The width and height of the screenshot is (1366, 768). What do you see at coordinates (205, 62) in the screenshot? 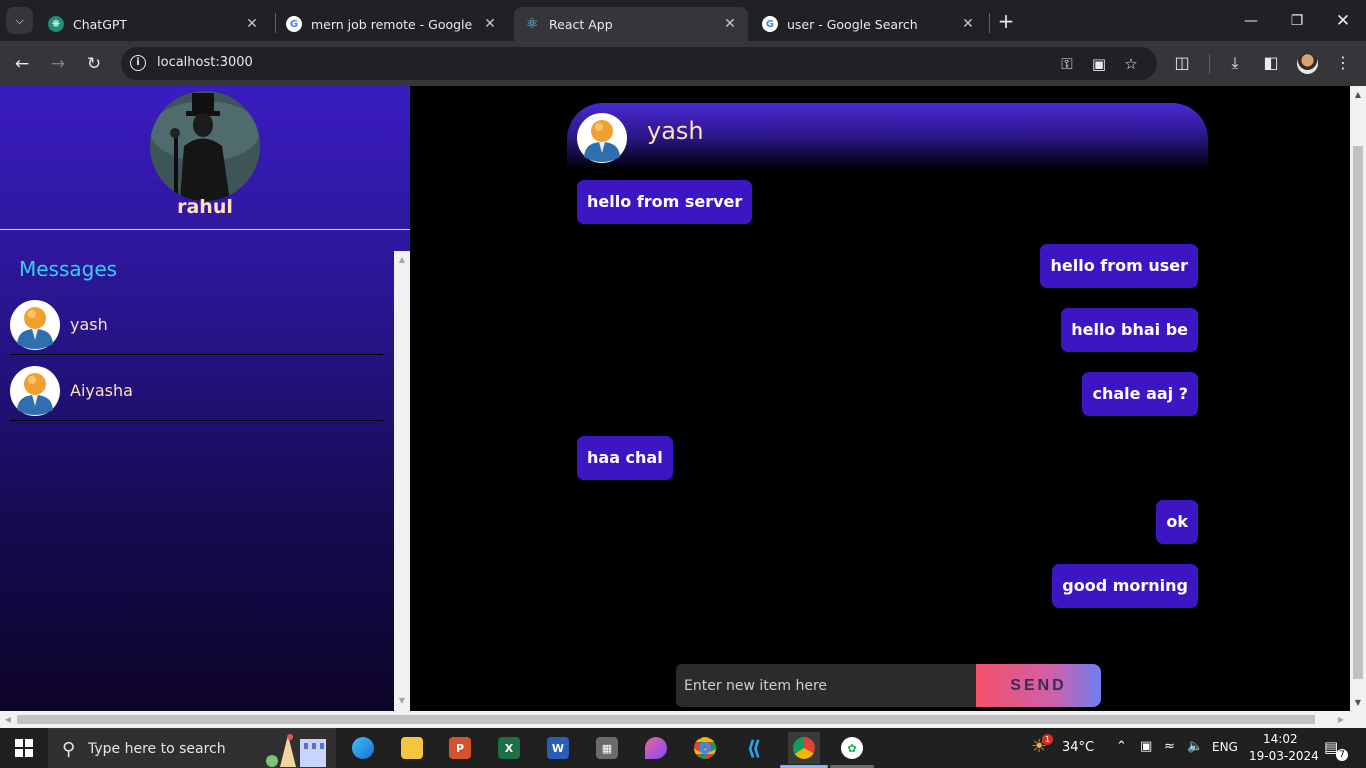
I see `url-text: localhost:3000` at bounding box center [205, 62].